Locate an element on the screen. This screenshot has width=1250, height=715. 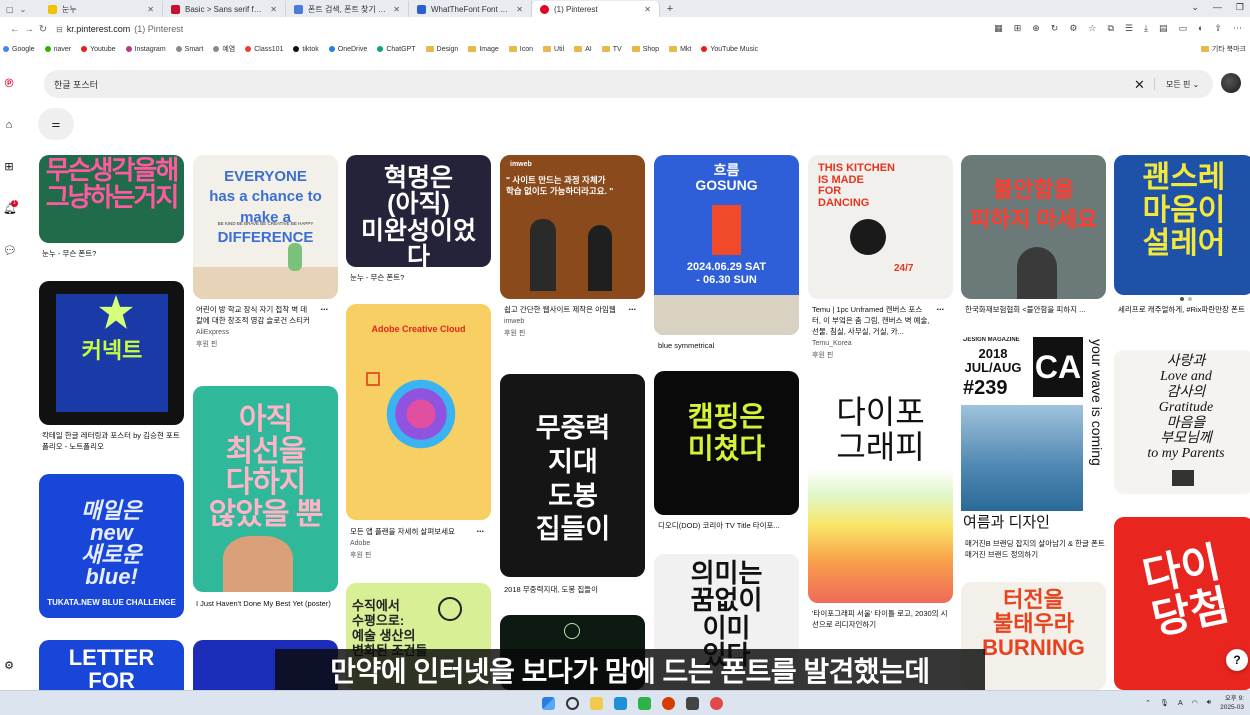
pin-noonnu-1: 무슨생각을해 그냥하는거지 is located at coordinates (111, 199).